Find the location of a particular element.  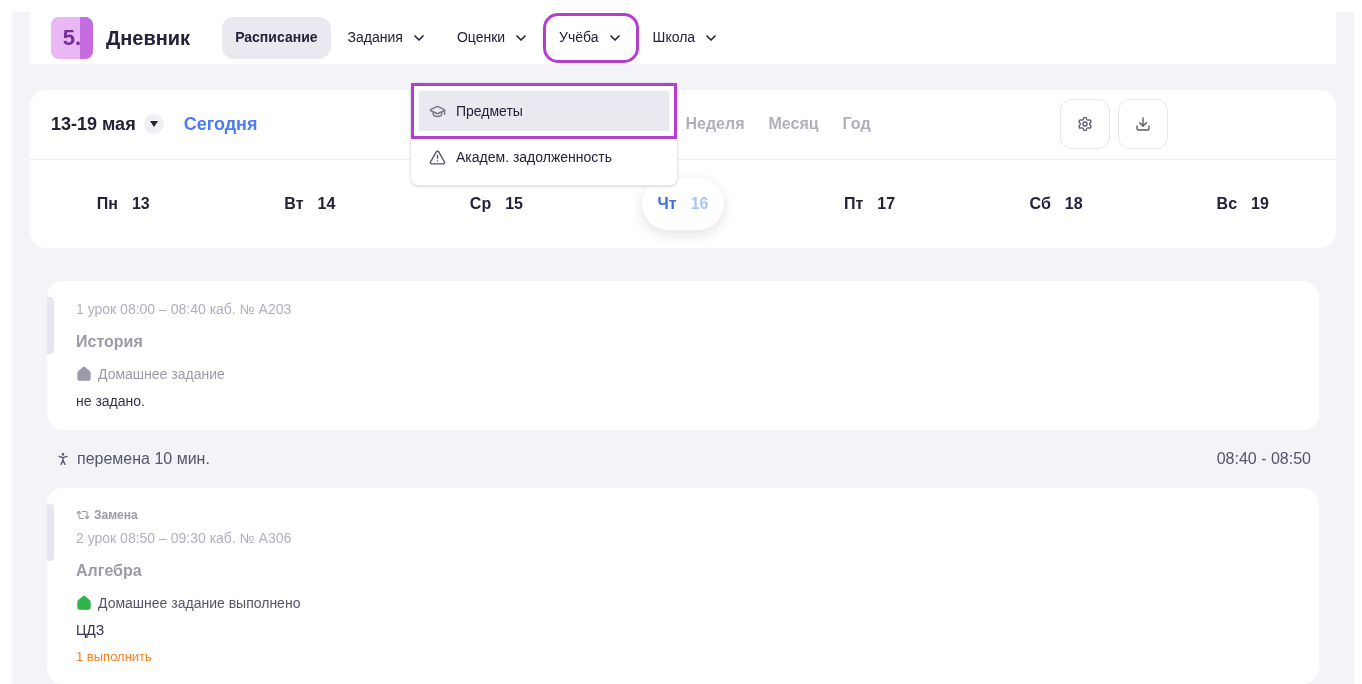

replacement-label: Замена is located at coordinates (116, 515).